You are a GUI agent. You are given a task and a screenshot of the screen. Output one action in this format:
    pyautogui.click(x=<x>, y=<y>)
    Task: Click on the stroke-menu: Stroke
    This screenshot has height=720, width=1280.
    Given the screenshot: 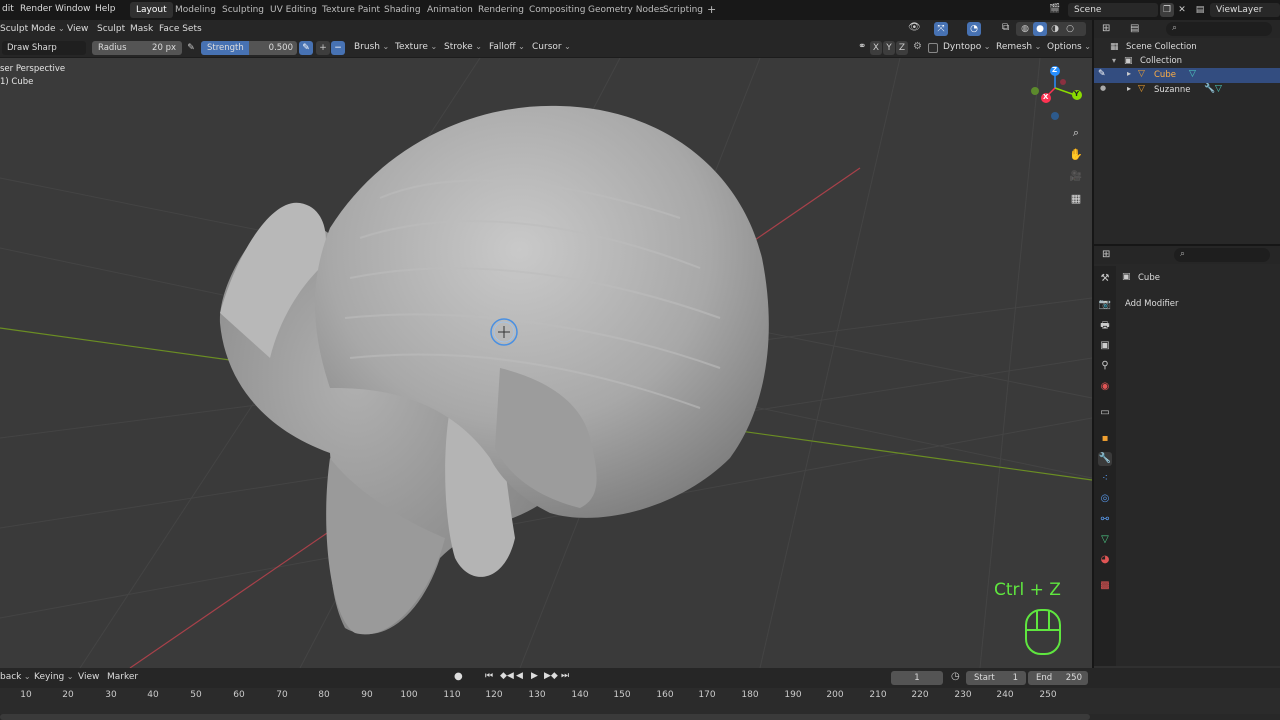 What is the action you would take?
    pyautogui.click(x=463, y=47)
    